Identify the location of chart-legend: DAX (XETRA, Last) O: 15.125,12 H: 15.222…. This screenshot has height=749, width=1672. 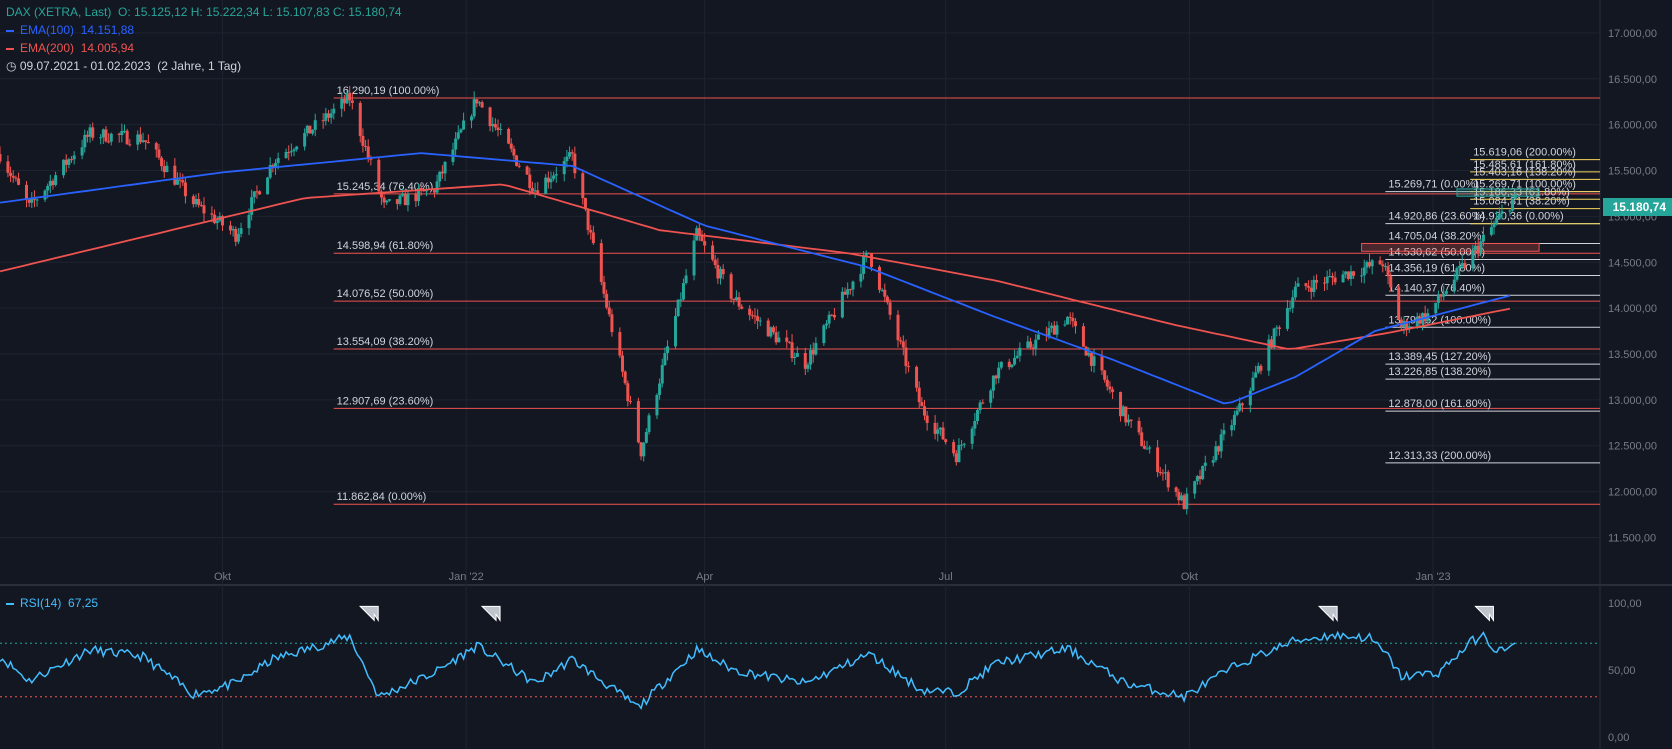
(204, 39).